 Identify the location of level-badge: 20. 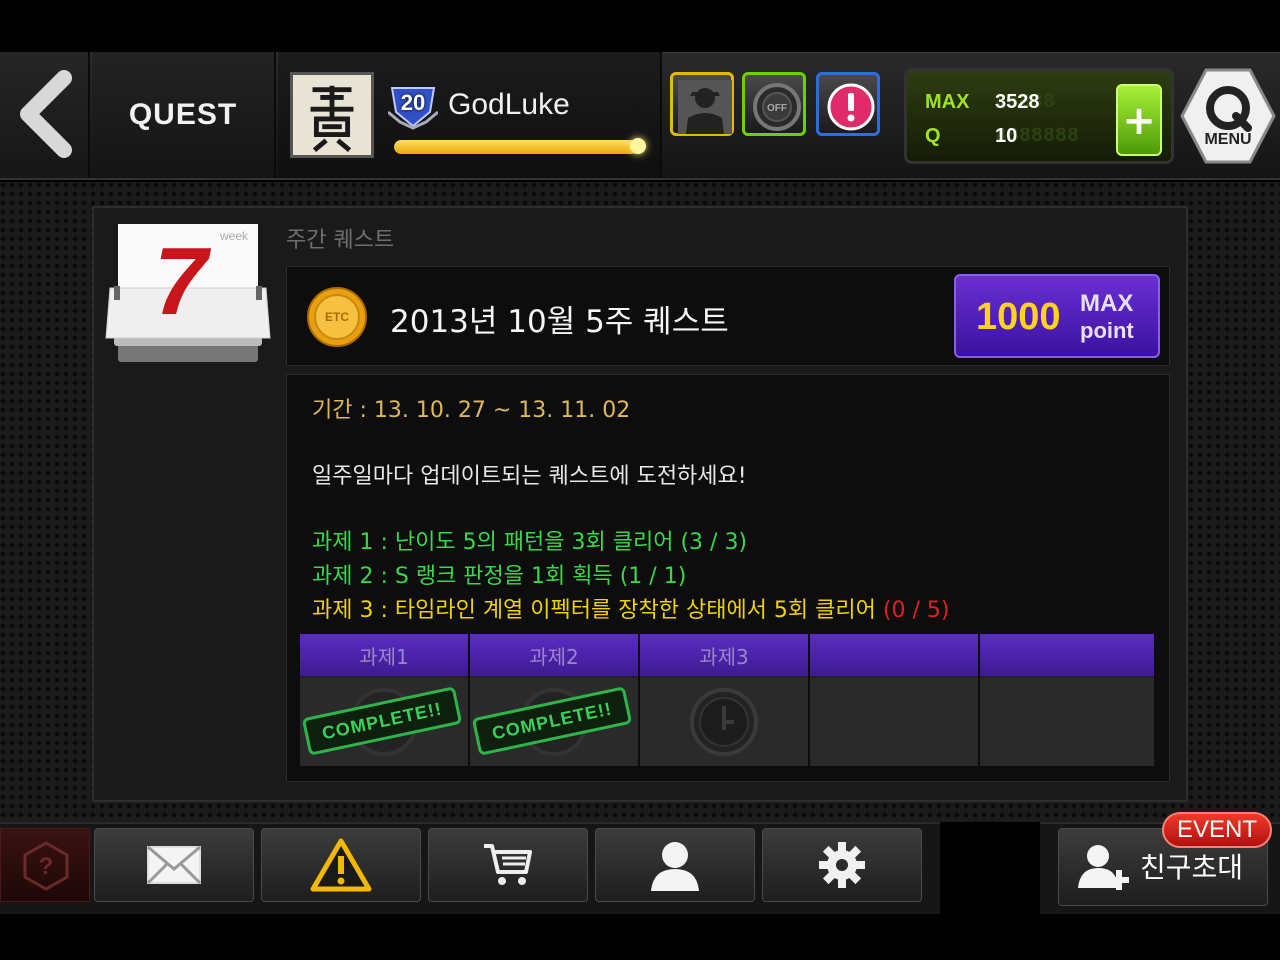
(413, 106).